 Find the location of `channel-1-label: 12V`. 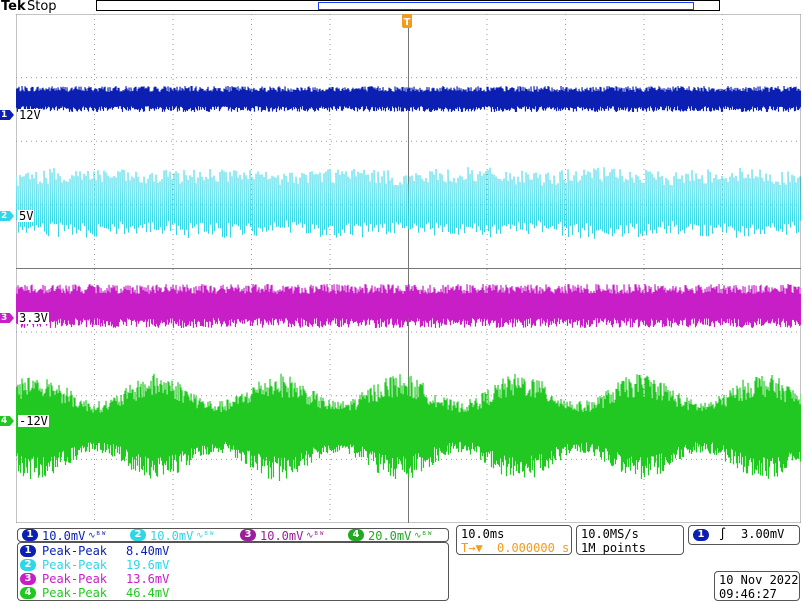

channel-1-label: 12V is located at coordinates (30, 115).